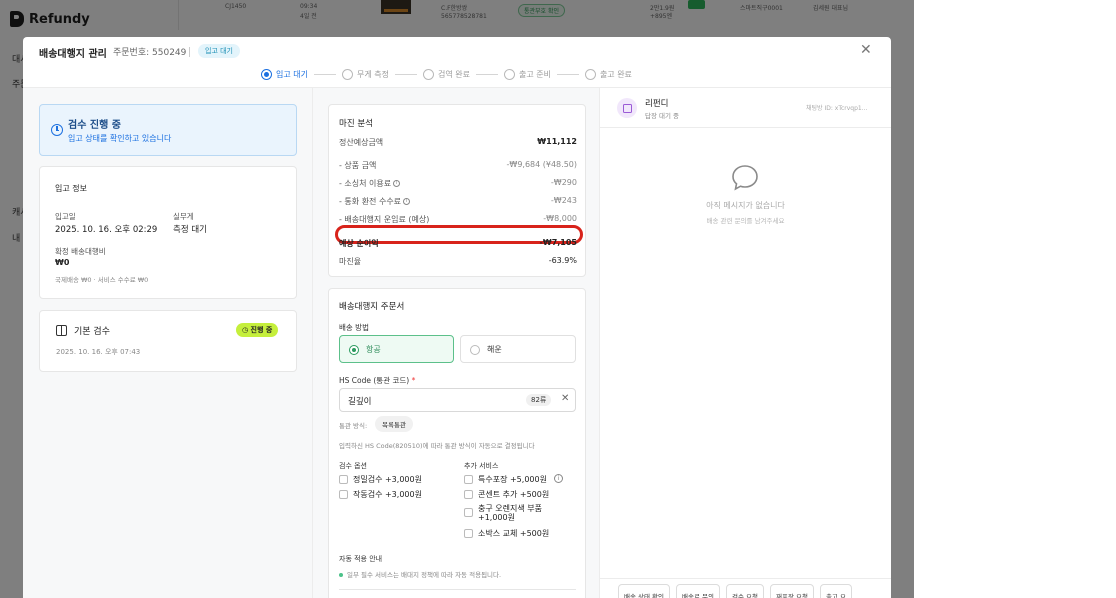 This screenshot has width=1116, height=598. What do you see at coordinates (745, 178) in the screenshot?
I see `chat-bubble-icon` at bounding box center [745, 178].